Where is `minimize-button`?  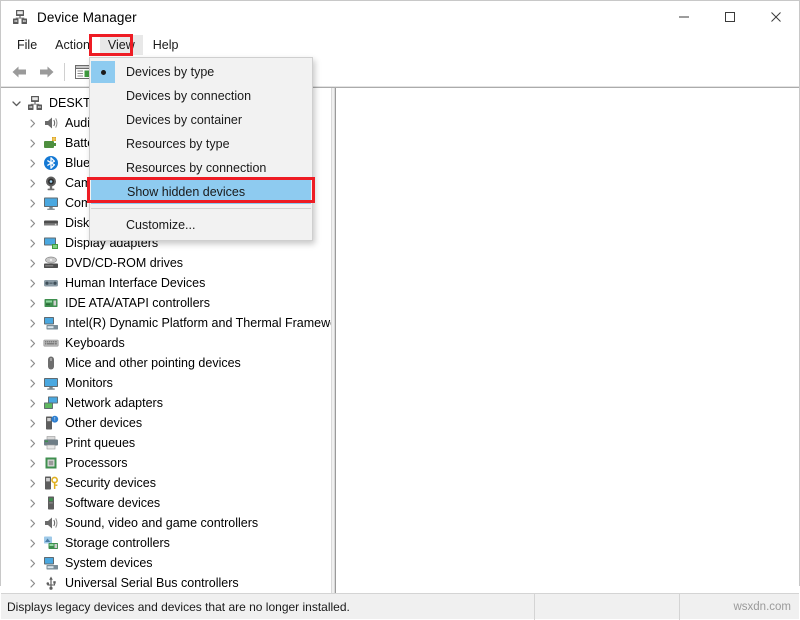 minimize-button is located at coordinates (684, 17).